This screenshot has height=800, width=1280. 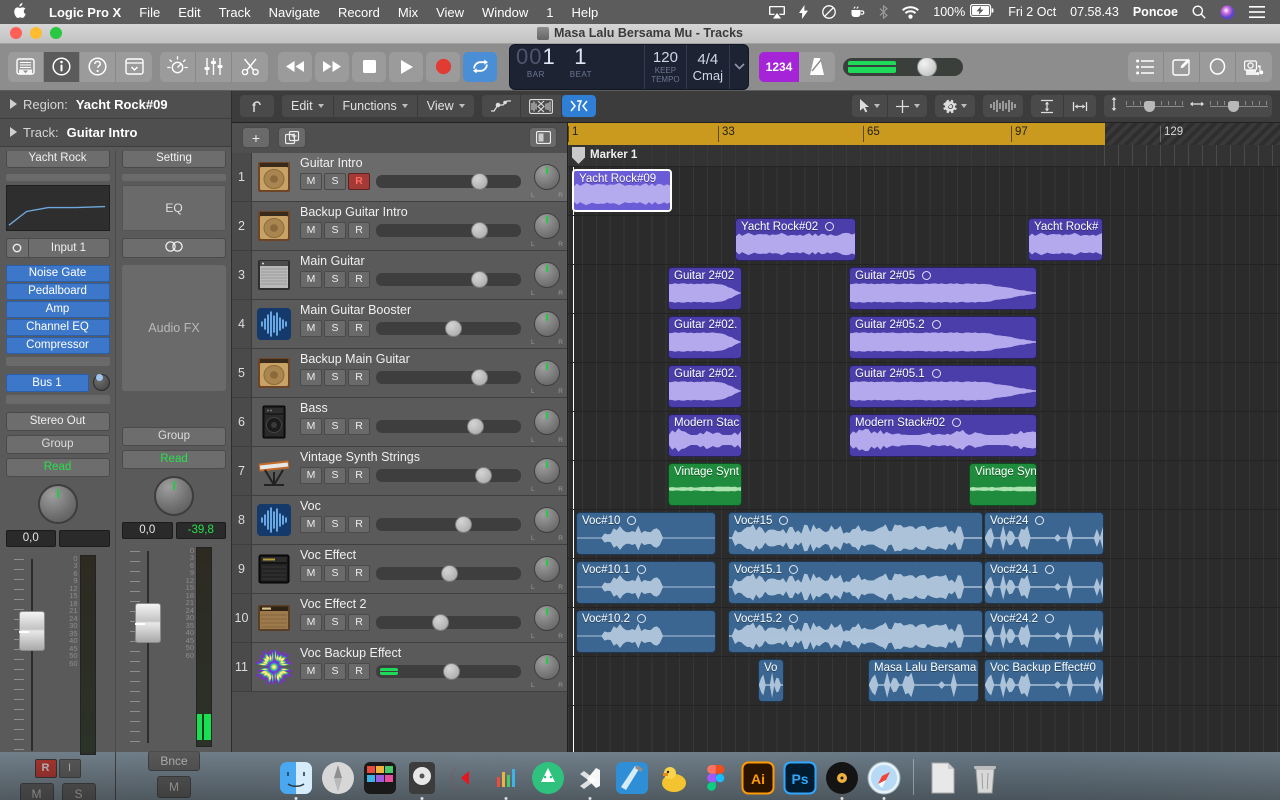 I want to click on send-level-knob, so click(x=101, y=383).